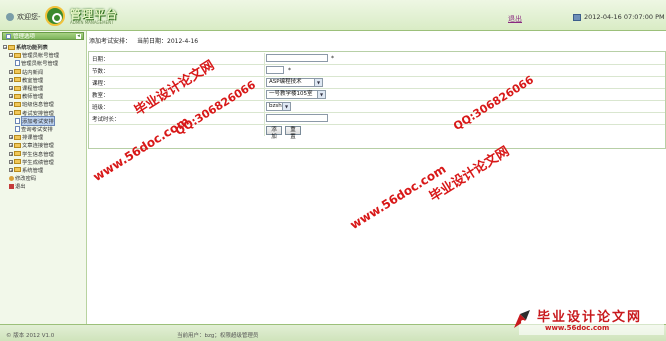 The width and height of the screenshot is (666, 341). I want to click on date-input, so click(297, 58).